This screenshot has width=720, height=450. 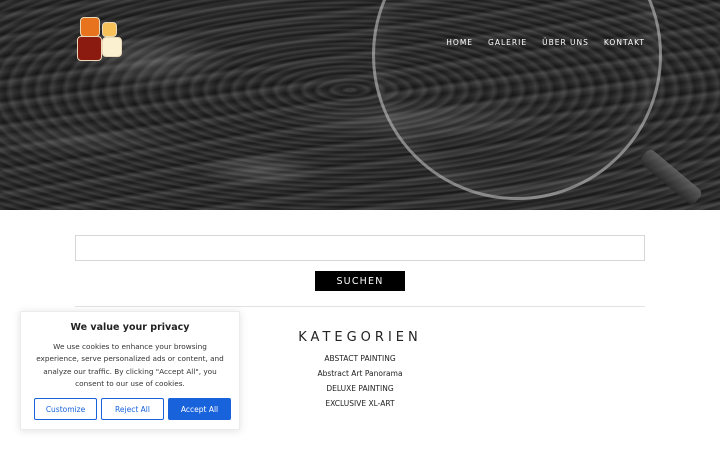 I want to click on site-logo, so click(x=100, y=40).